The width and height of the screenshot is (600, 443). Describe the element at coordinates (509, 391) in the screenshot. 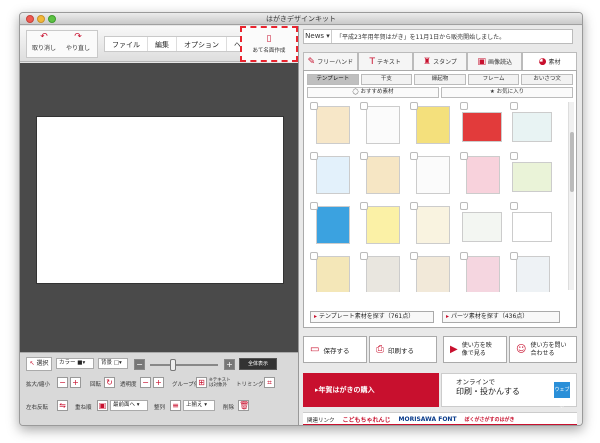

I see `online-print-banner: オンラインで 印刷・投かんする ウェブポ` at that location.